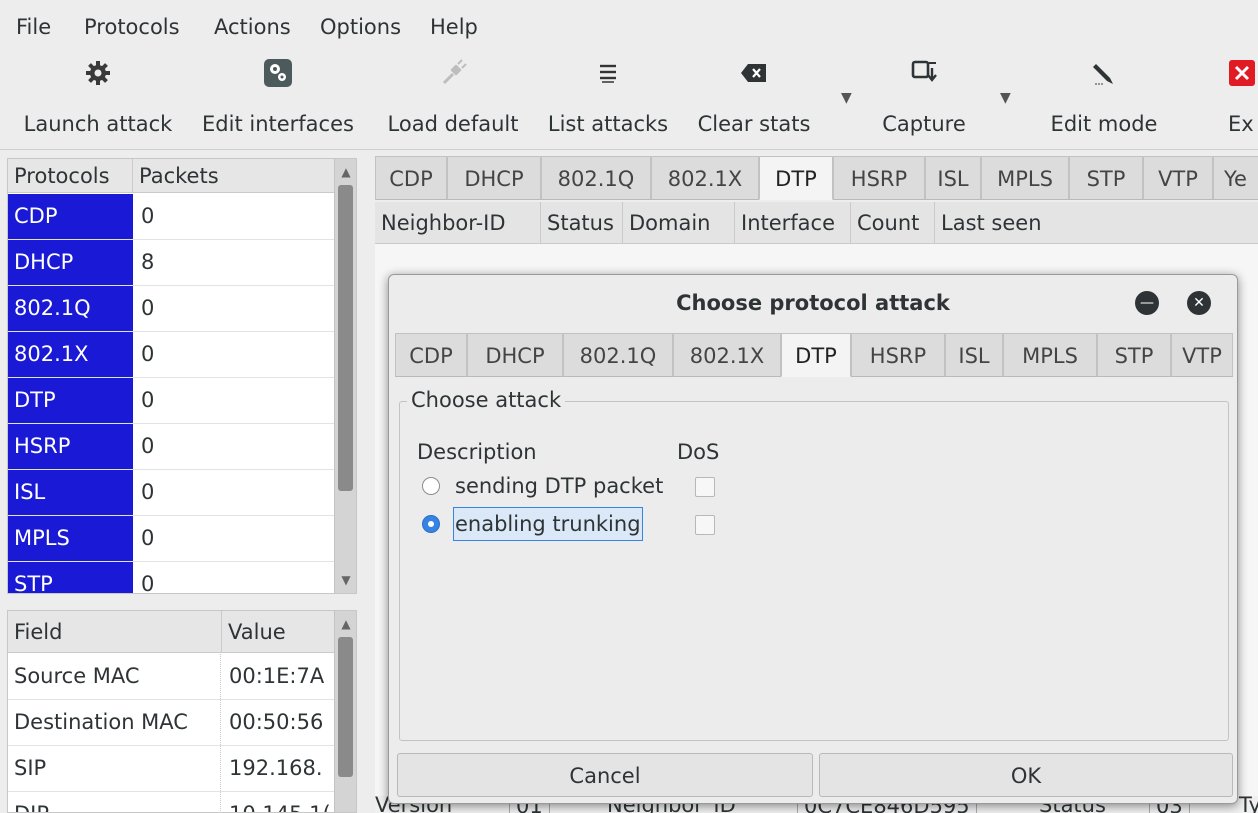  What do you see at coordinates (1134, 355) in the screenshot?
I see `dialog-tab-stp: STP` at bounding box center [1134, 355].